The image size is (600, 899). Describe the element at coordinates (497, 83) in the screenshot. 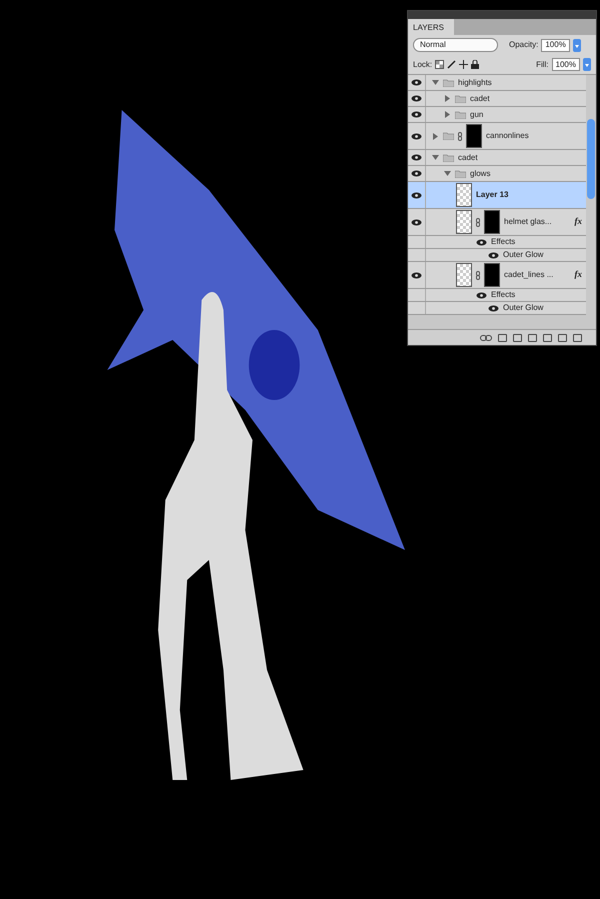

I see `layer-row: highlights` at that location.